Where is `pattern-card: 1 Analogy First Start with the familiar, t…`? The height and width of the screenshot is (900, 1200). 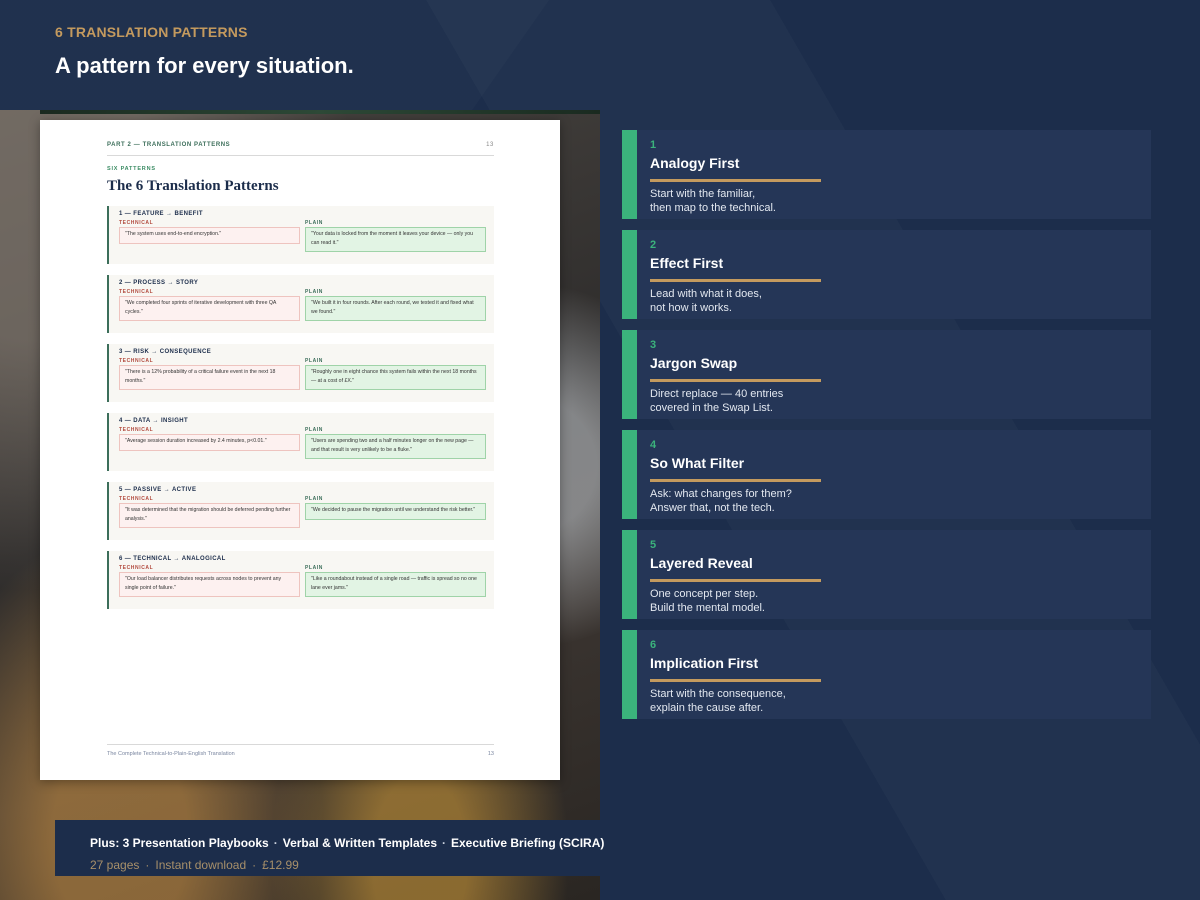
pattern-card: 1 Analogy First Start with the familiar, t… is located at coordinates (886, 174).